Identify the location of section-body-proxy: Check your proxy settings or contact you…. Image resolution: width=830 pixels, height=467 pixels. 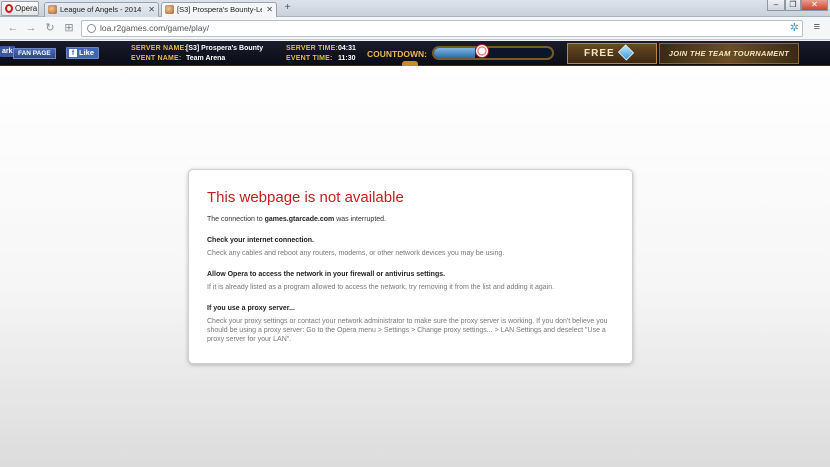
(407, 330).